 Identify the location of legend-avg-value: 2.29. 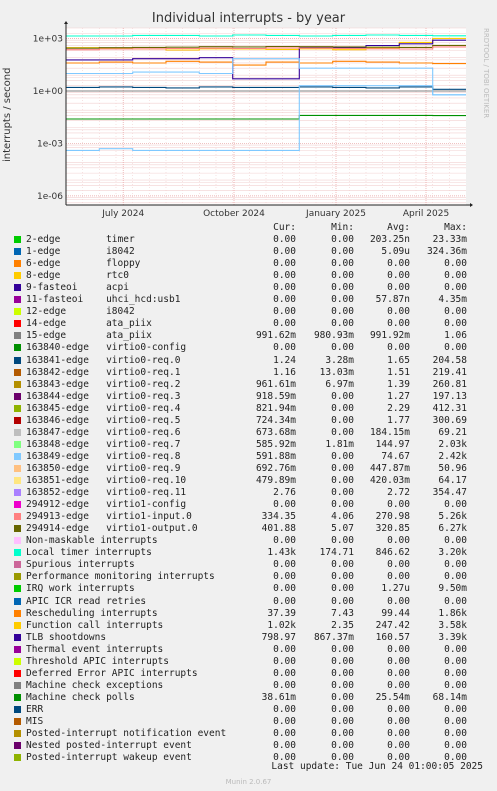
(398, 408).